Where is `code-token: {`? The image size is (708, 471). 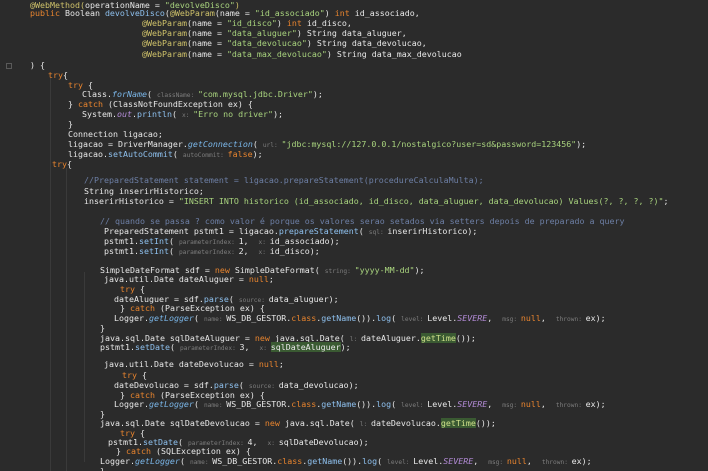 code-token: { is located at coordinates (144, 375).